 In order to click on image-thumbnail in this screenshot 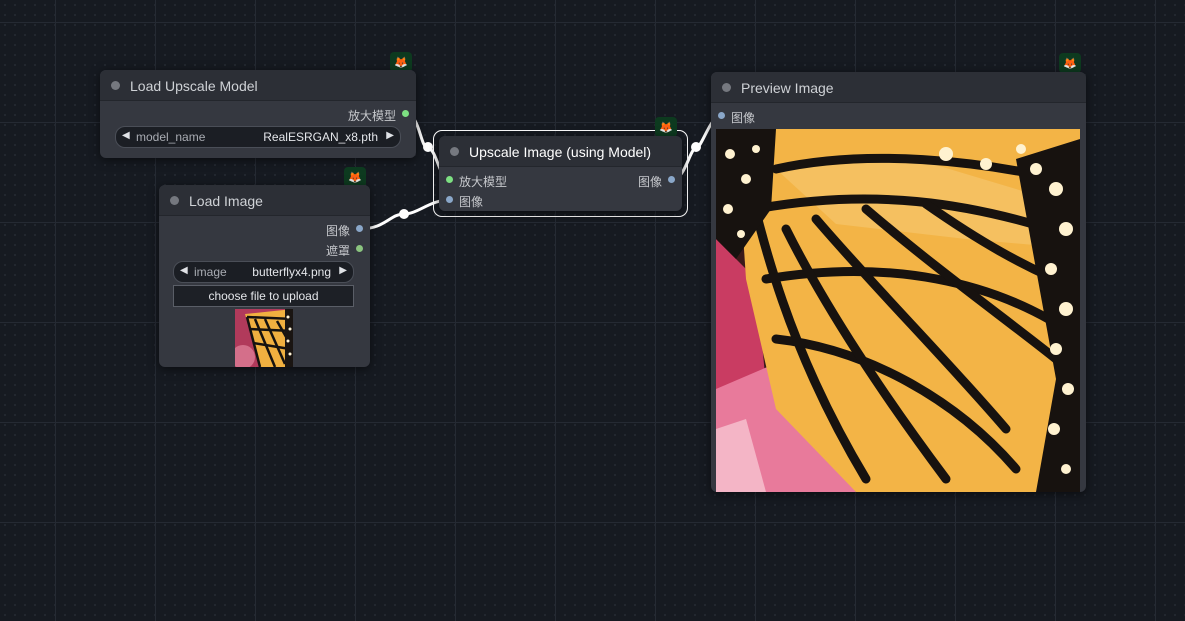, I will do `click(264, 338)`.